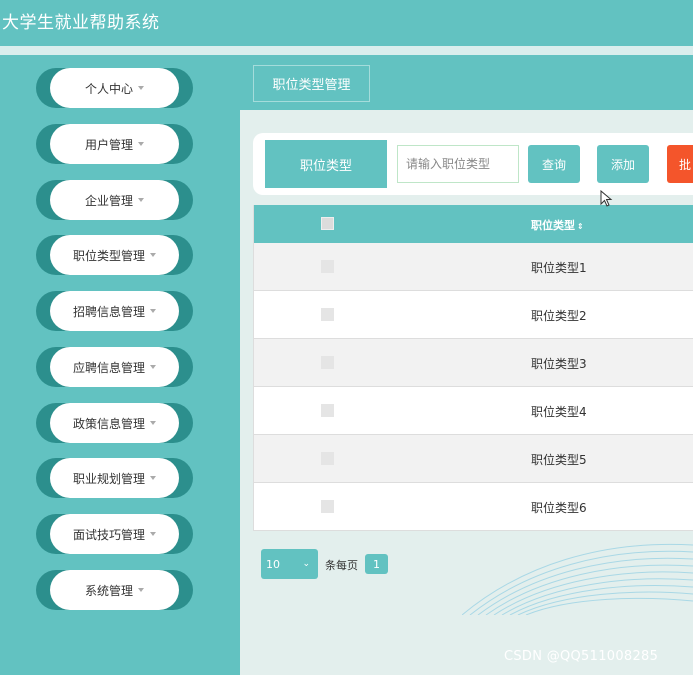 The image size is (693, 675). Describe the element at coordinates (108, 590) in the screenshot. I see `sidebar-item-label: 系统管理` at that location.